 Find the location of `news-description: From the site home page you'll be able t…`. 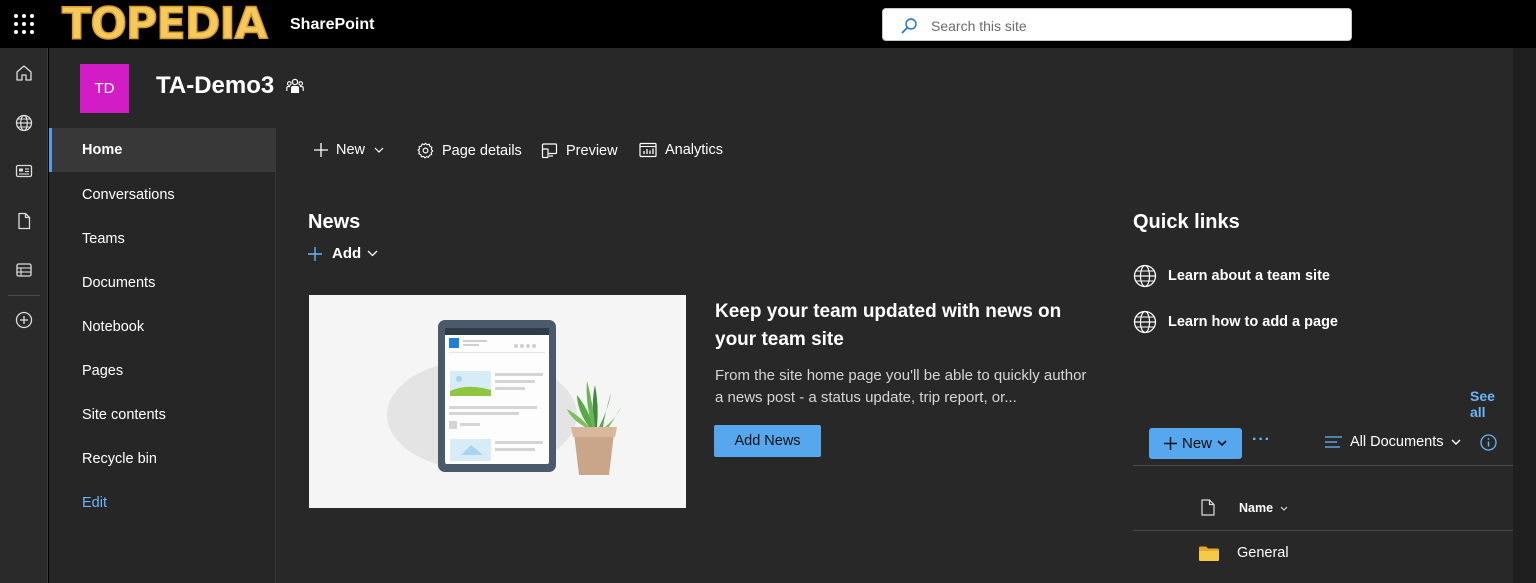

news-description: From the site home page you'll be able t… is located at coordinates (901, 386).